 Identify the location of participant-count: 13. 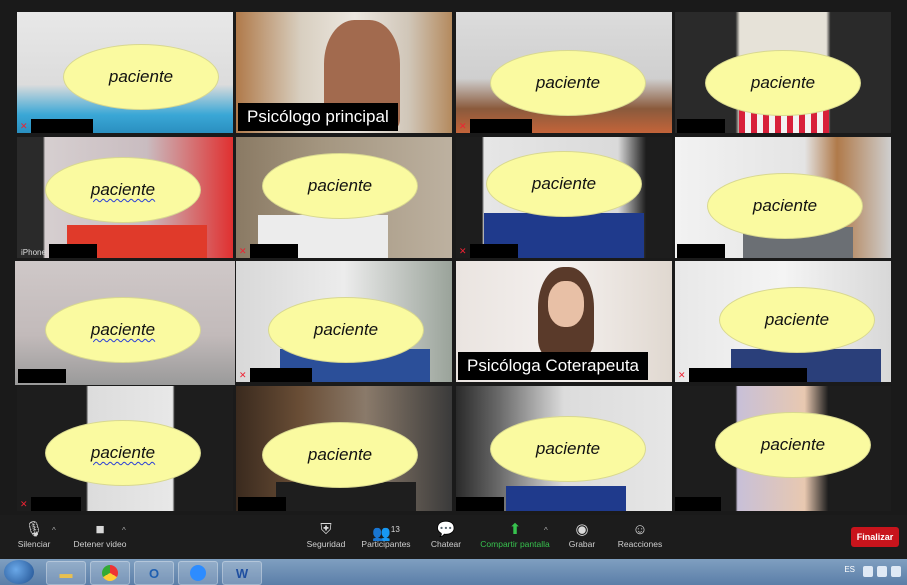
(395, 529).